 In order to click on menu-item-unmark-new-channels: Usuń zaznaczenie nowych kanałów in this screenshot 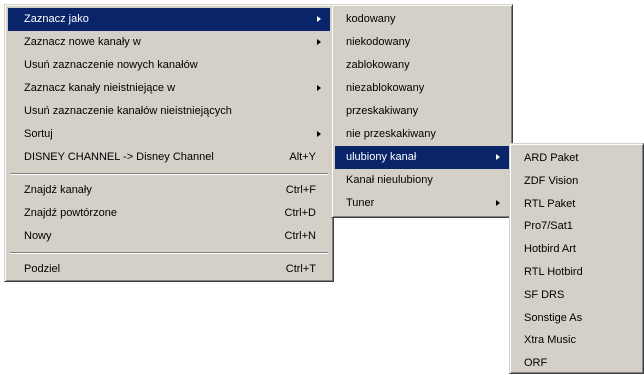, I will do `click(169, 65)`.